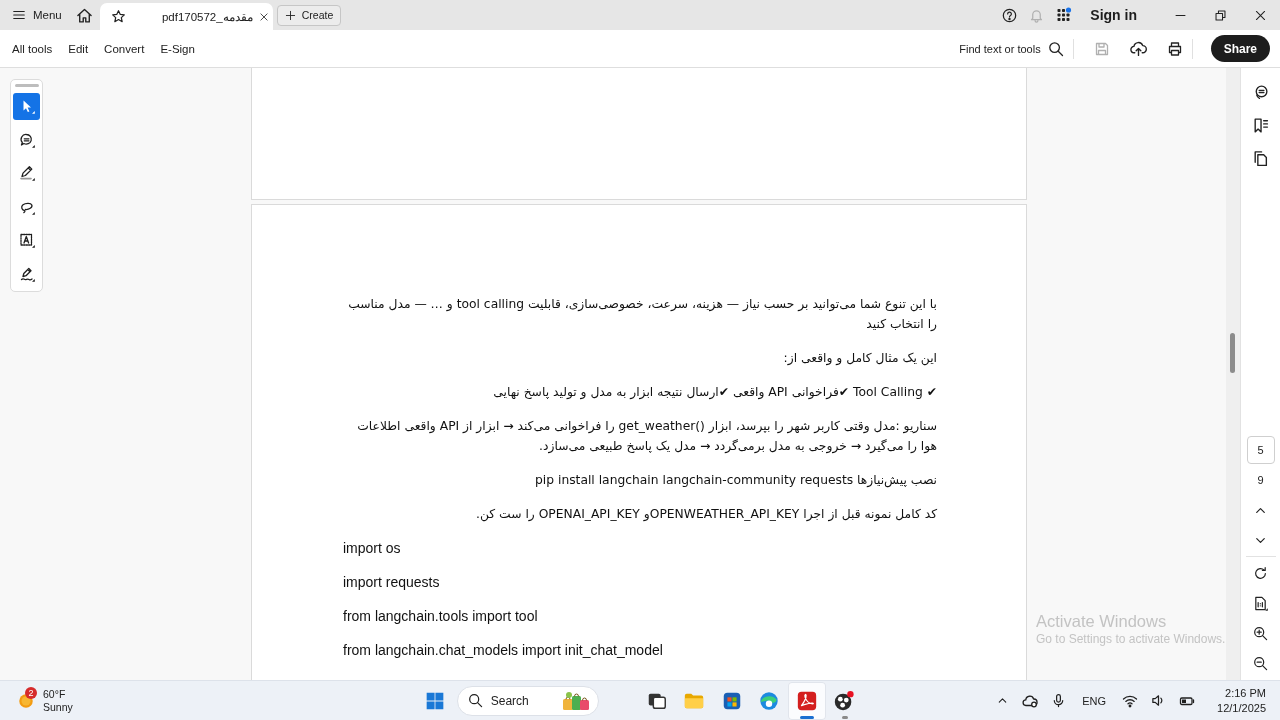  I want to click on zoom-out-icon, so click(1260, 663).